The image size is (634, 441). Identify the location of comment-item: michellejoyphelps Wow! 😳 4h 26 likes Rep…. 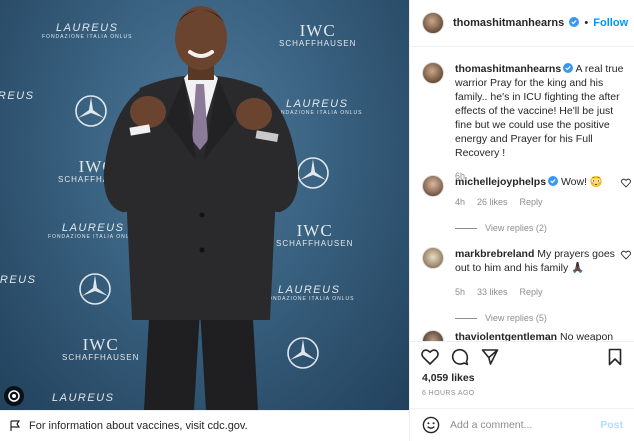
(526, 205).